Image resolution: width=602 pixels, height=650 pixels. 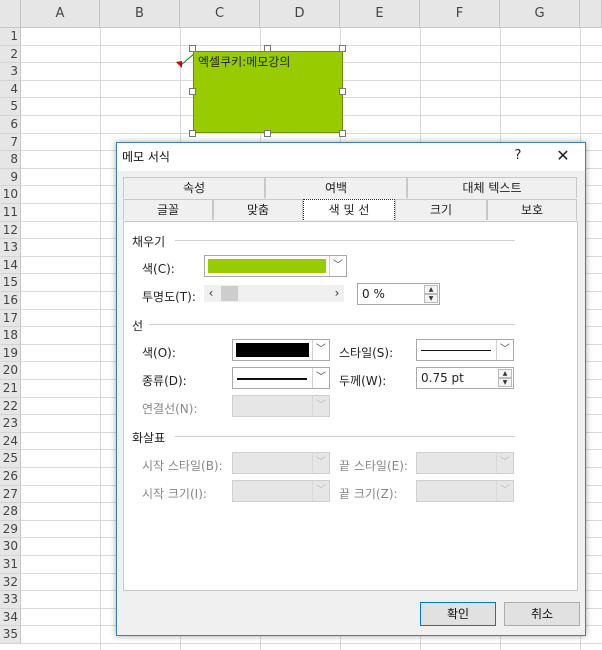 What do you see at coordinates (211, 293) in the screenshot?
I see `chevron-left-icon: ‹` at bounding box center [211, 293].